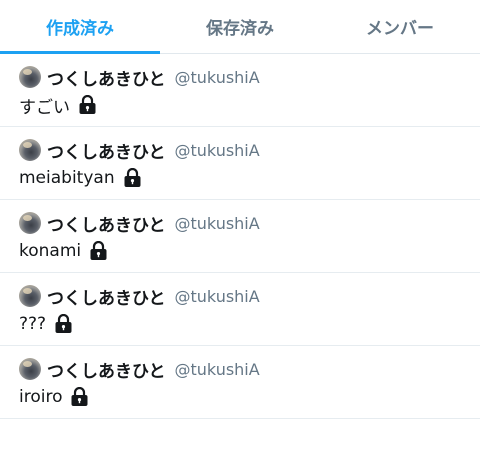 The height and width of the screenshot is (456, 480). Describe the element at coordinates (50, 251) in the screenshot. I see `list-name: konami` at that location.